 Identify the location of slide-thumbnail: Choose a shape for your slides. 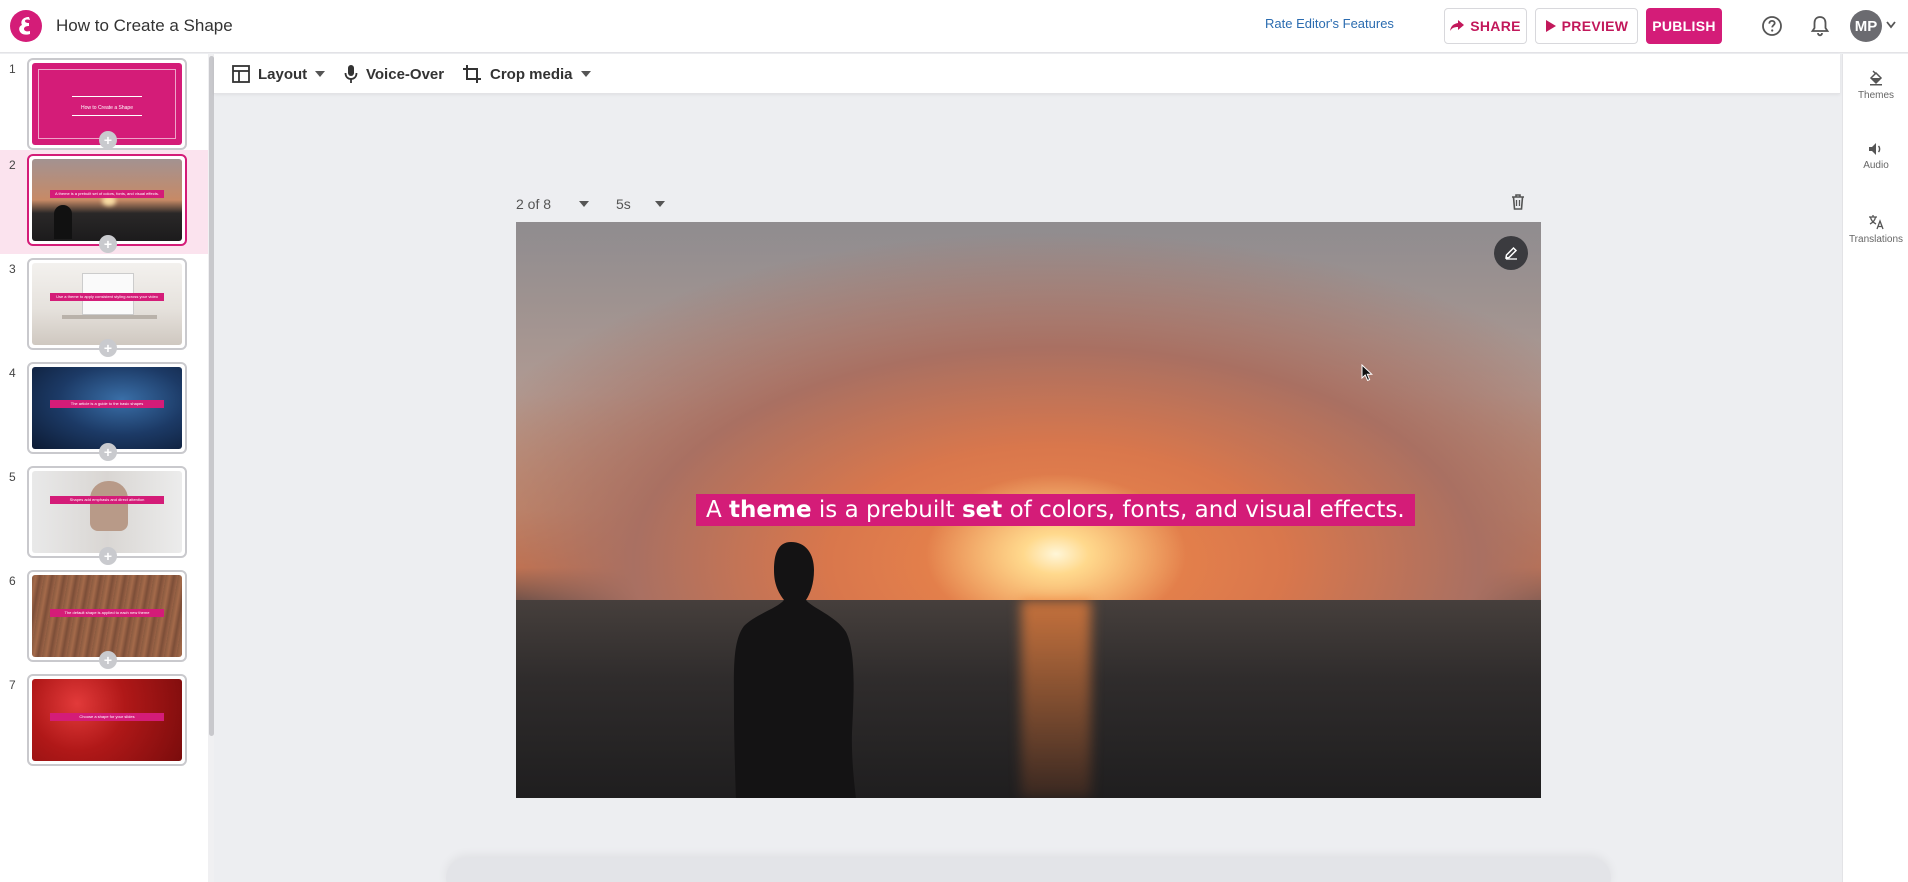
(107, 720).